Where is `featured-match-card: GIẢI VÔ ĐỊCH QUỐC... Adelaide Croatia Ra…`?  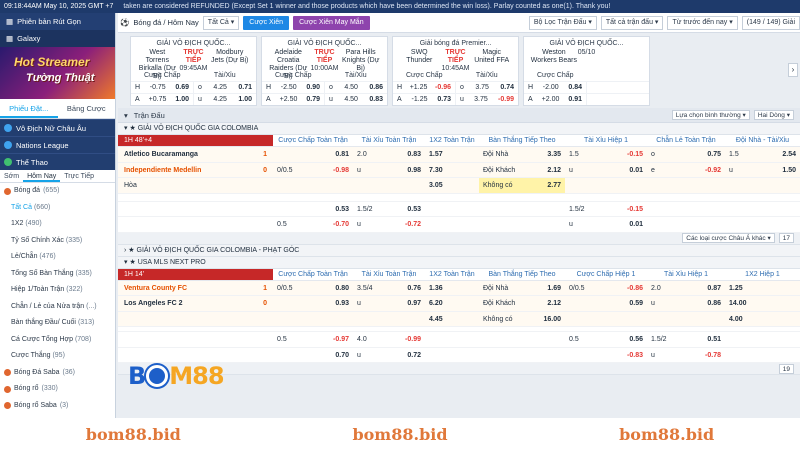 featured-match-card: GIẢI VÔ ĐỊCH QUỐC... Adelaide Croatia Ra… is located at coordinates (324, 71).